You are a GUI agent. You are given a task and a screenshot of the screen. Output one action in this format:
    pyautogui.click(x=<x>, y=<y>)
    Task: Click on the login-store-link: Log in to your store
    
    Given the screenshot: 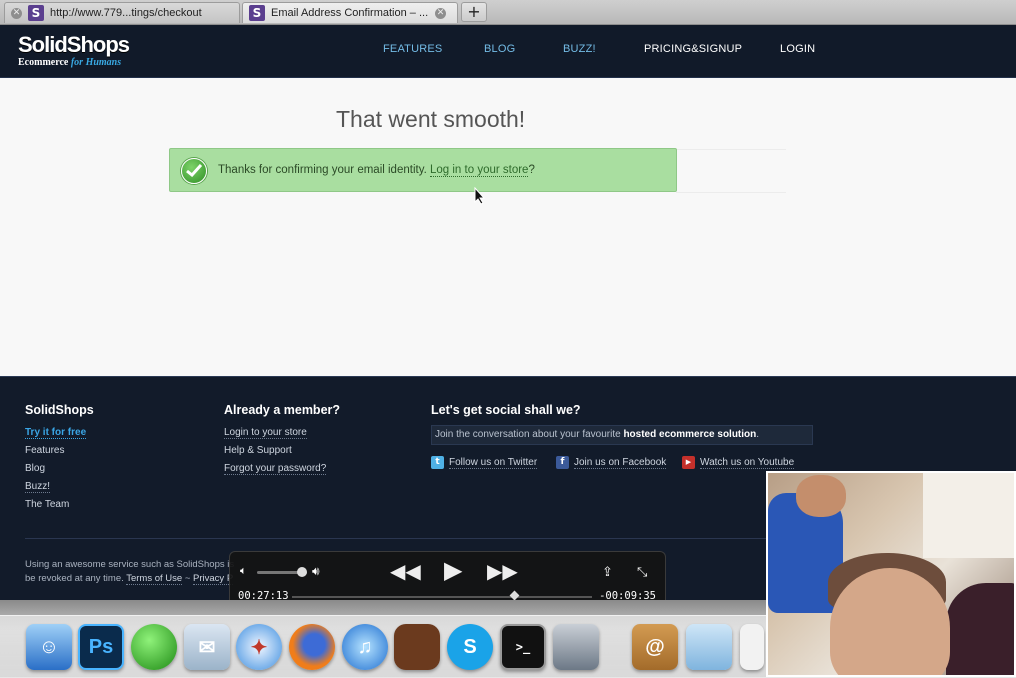 What is the action you would take?
    pyautogui.click(x=479, y=170)
    